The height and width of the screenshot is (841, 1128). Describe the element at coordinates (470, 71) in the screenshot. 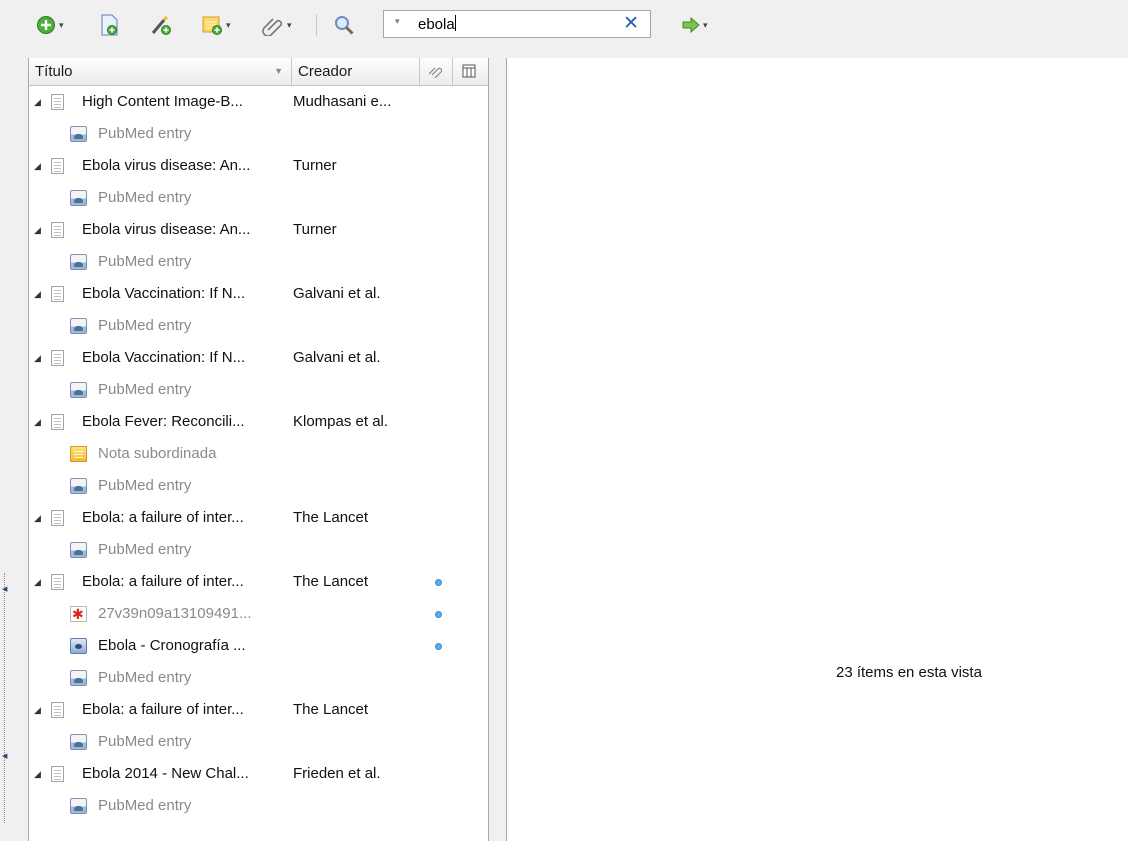

I see `column-picker-button` at that location.